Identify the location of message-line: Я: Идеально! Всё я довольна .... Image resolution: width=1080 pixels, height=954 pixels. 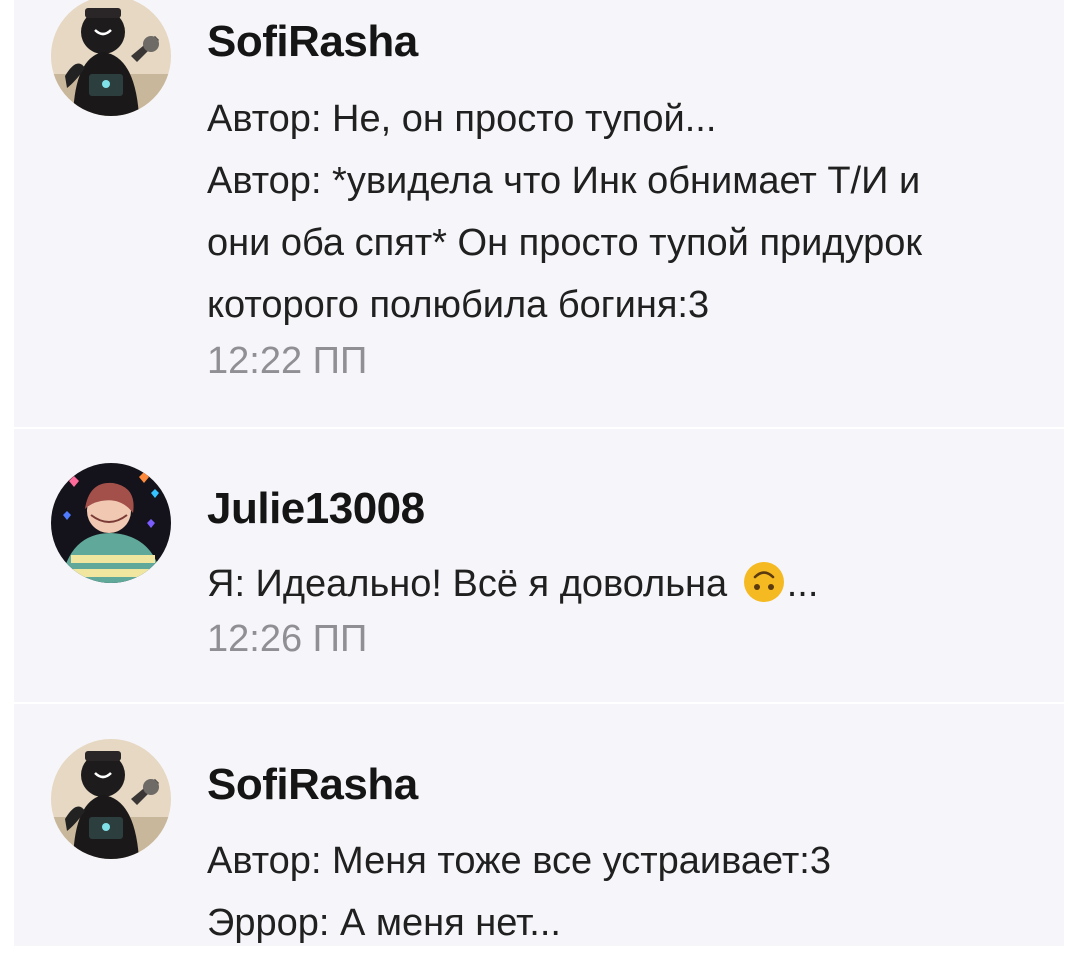
(622, 588).